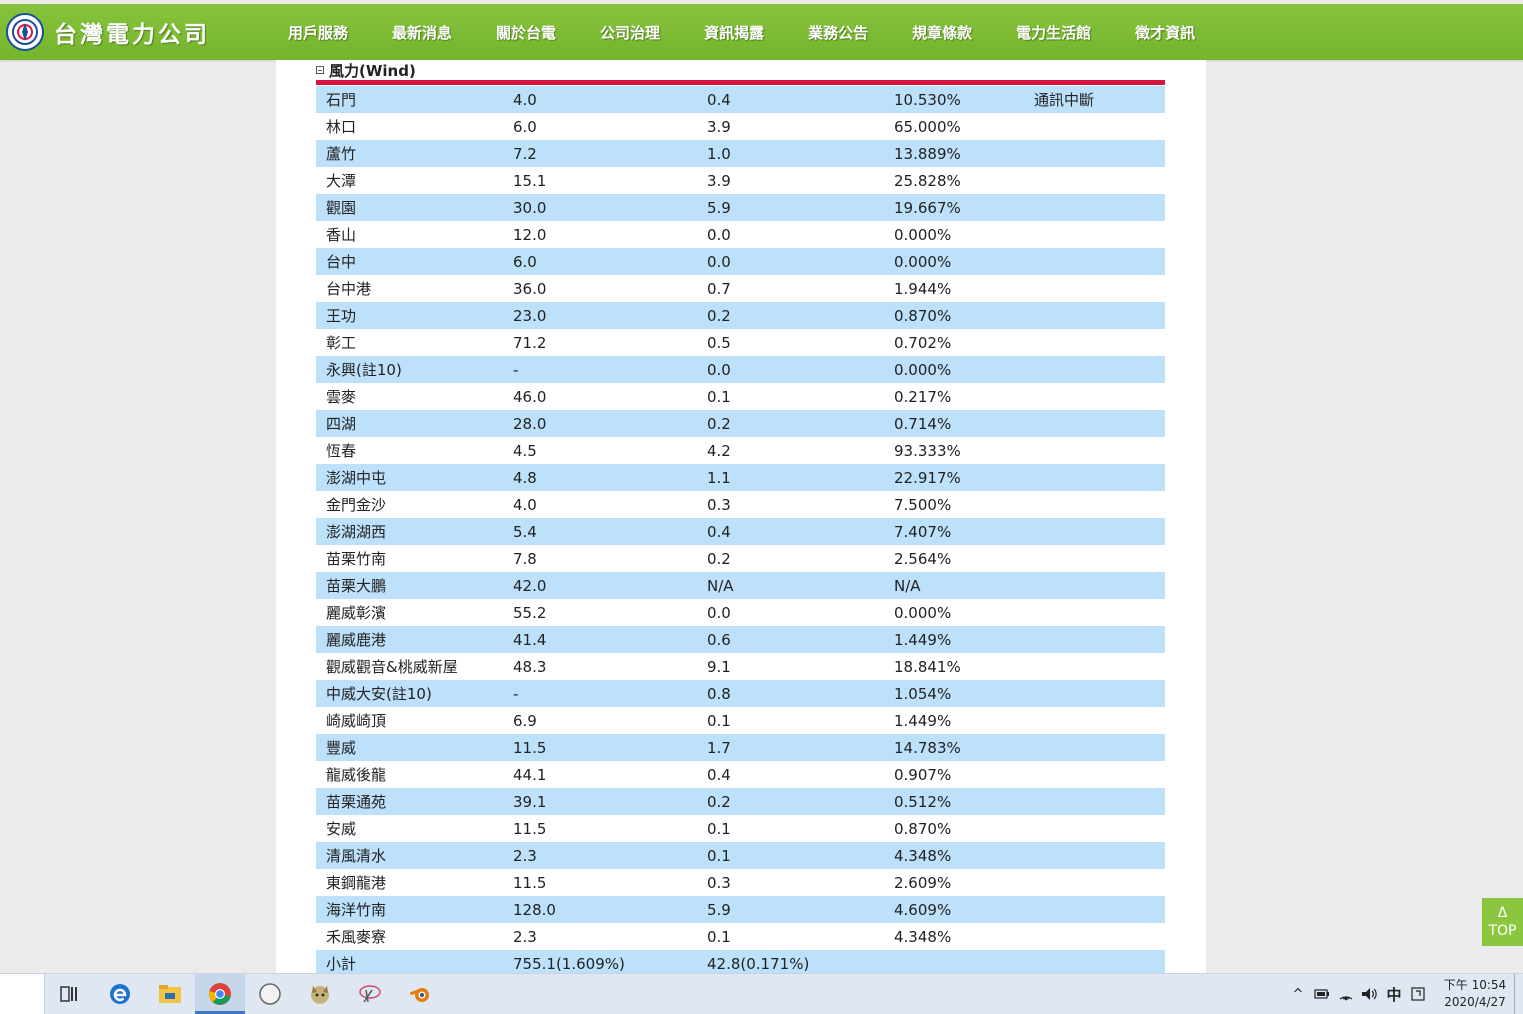 The height and width of the screenshot is (1014, 1523). I want to click on table-row: 麗威鹿港 41.4 0.6 1.449%, so click(740, 639).